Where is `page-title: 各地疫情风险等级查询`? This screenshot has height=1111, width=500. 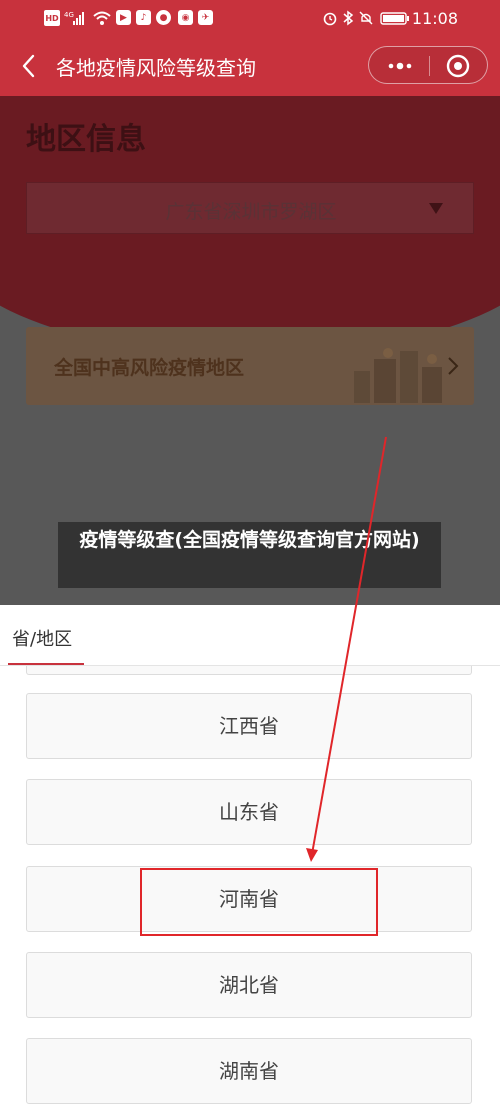 page-title: 各地疫情风险等级查询 is located at coordinates (156, 68).